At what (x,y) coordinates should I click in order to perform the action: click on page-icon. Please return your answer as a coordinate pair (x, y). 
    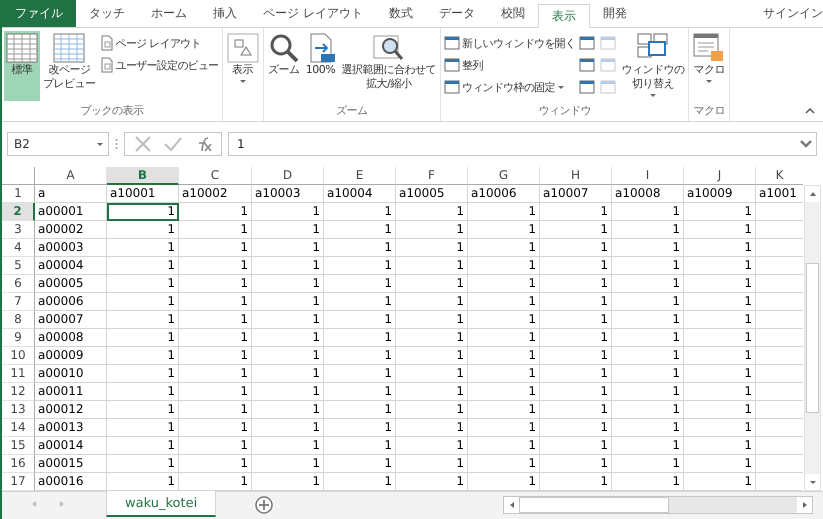
    Looking at the image, I should click on (107, 65).